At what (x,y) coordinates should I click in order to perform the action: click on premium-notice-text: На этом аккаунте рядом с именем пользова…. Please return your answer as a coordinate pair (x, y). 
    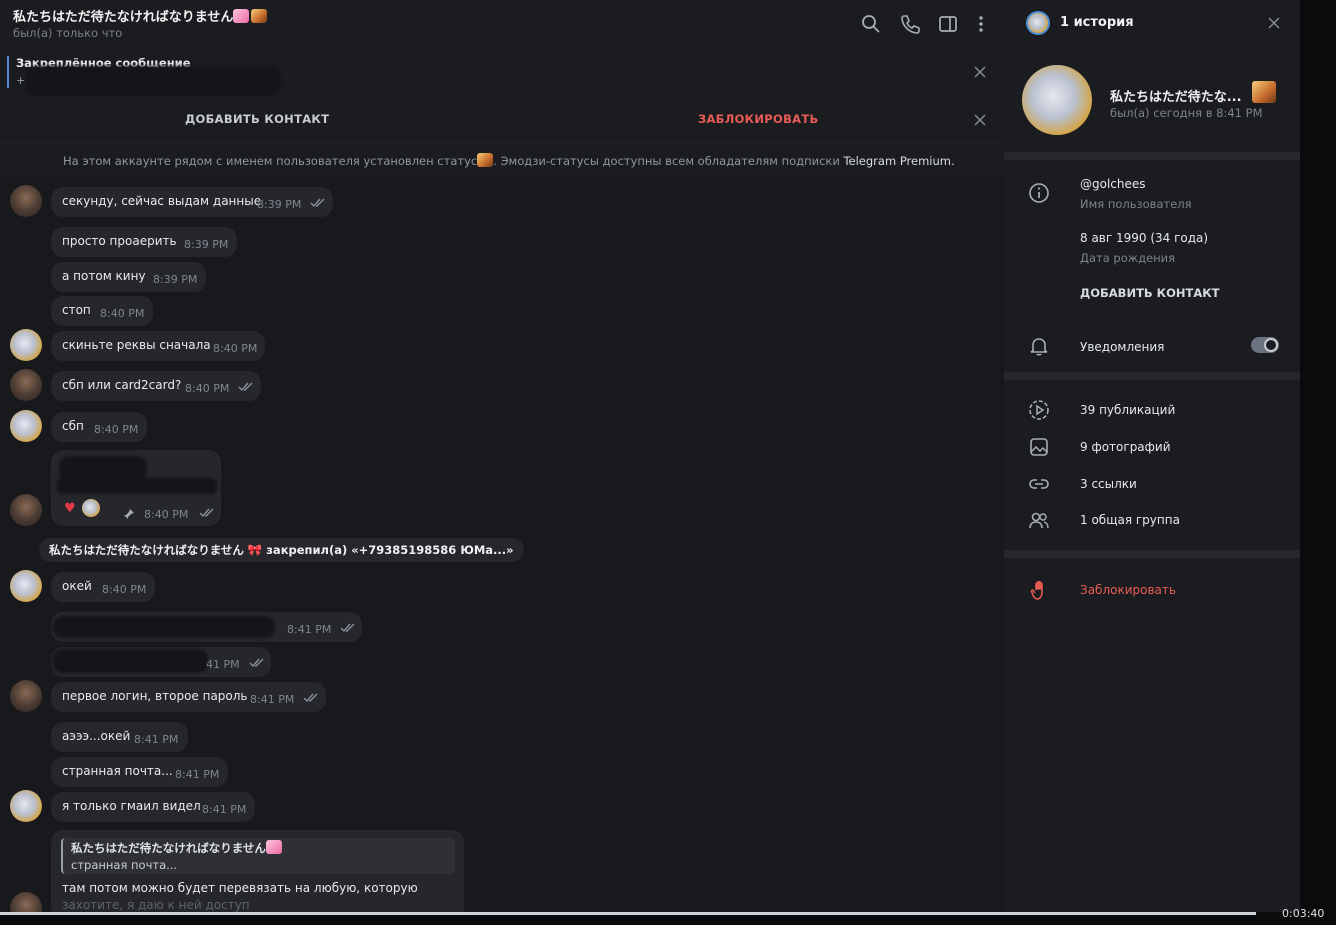
    Looking at the image, I should click on (509, 160).